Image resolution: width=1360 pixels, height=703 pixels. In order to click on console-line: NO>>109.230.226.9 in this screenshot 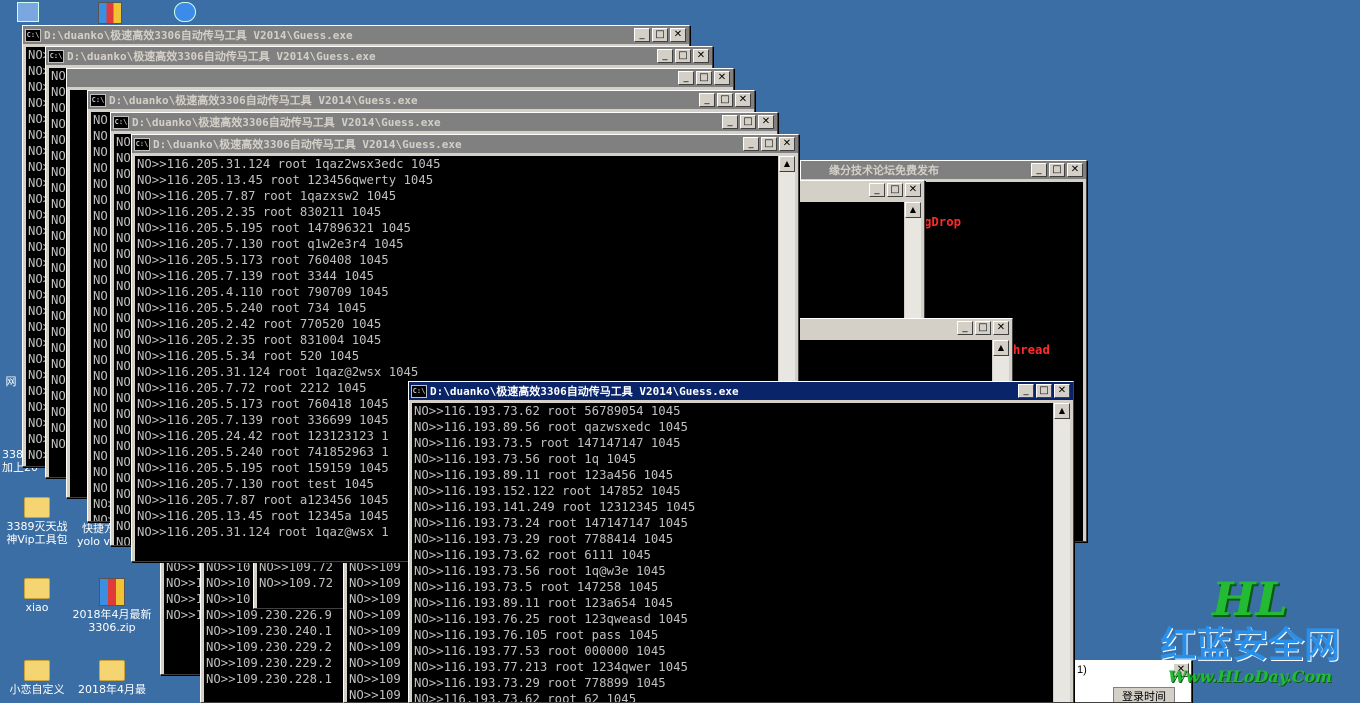, I will do `click(269, 615)`.